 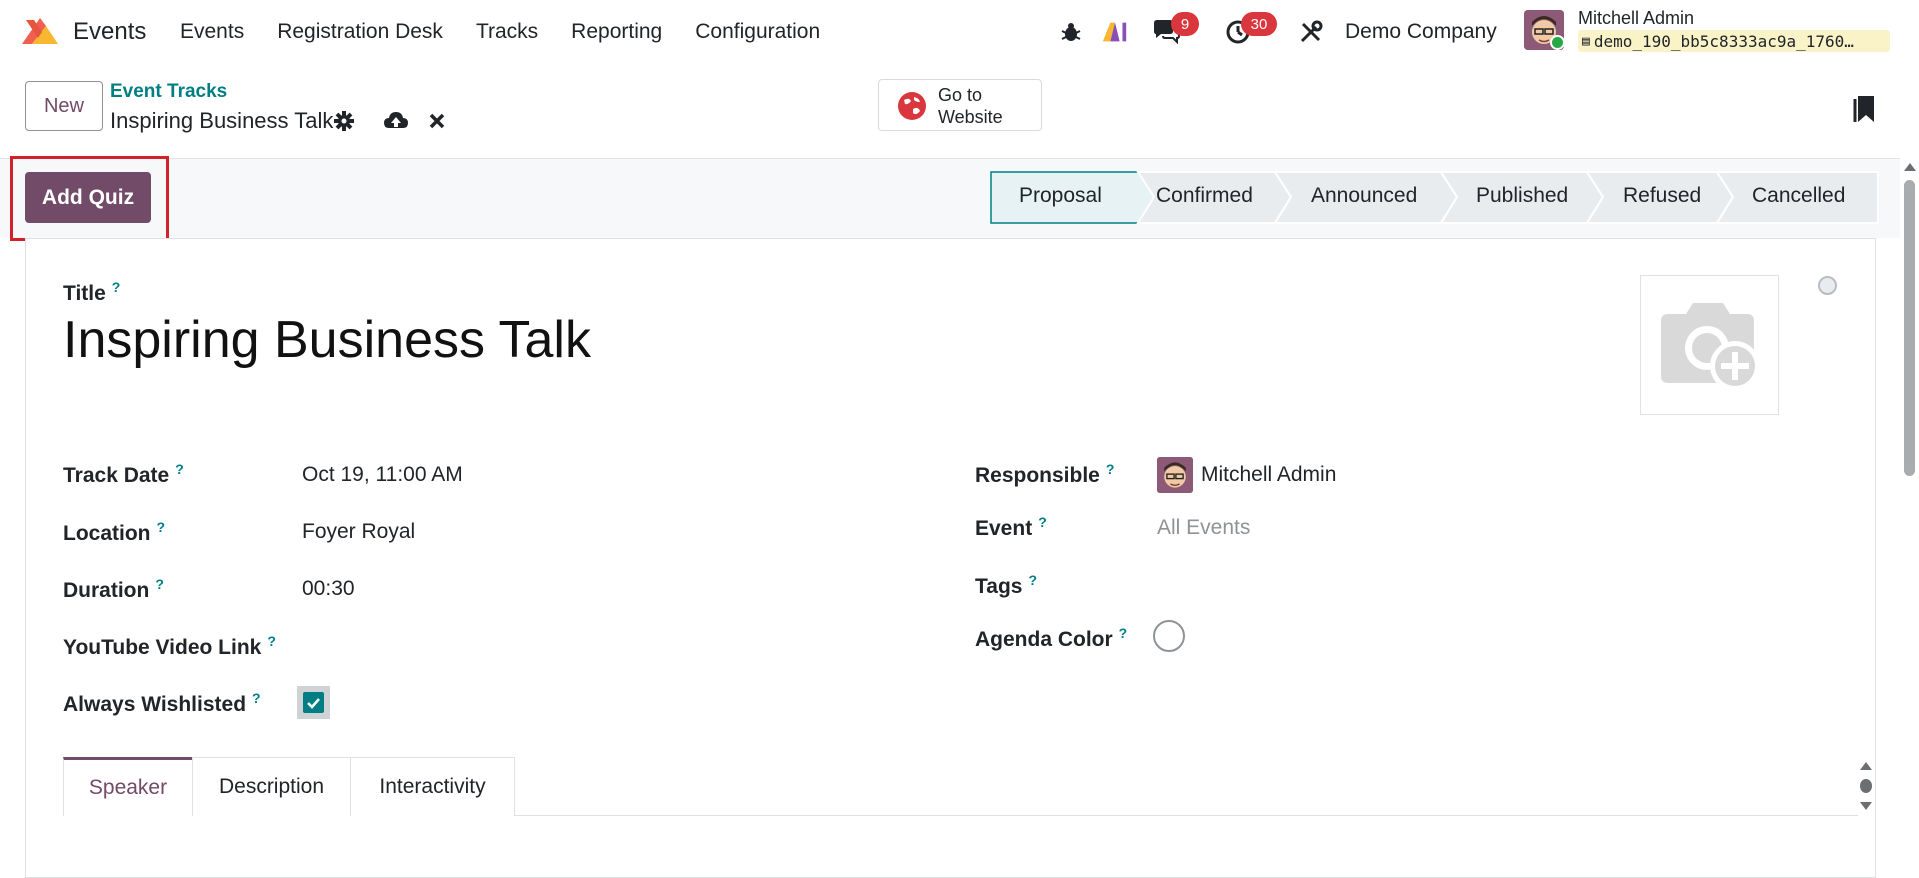 I want to click on camera-add-icon, so click(x=1710, y=347).